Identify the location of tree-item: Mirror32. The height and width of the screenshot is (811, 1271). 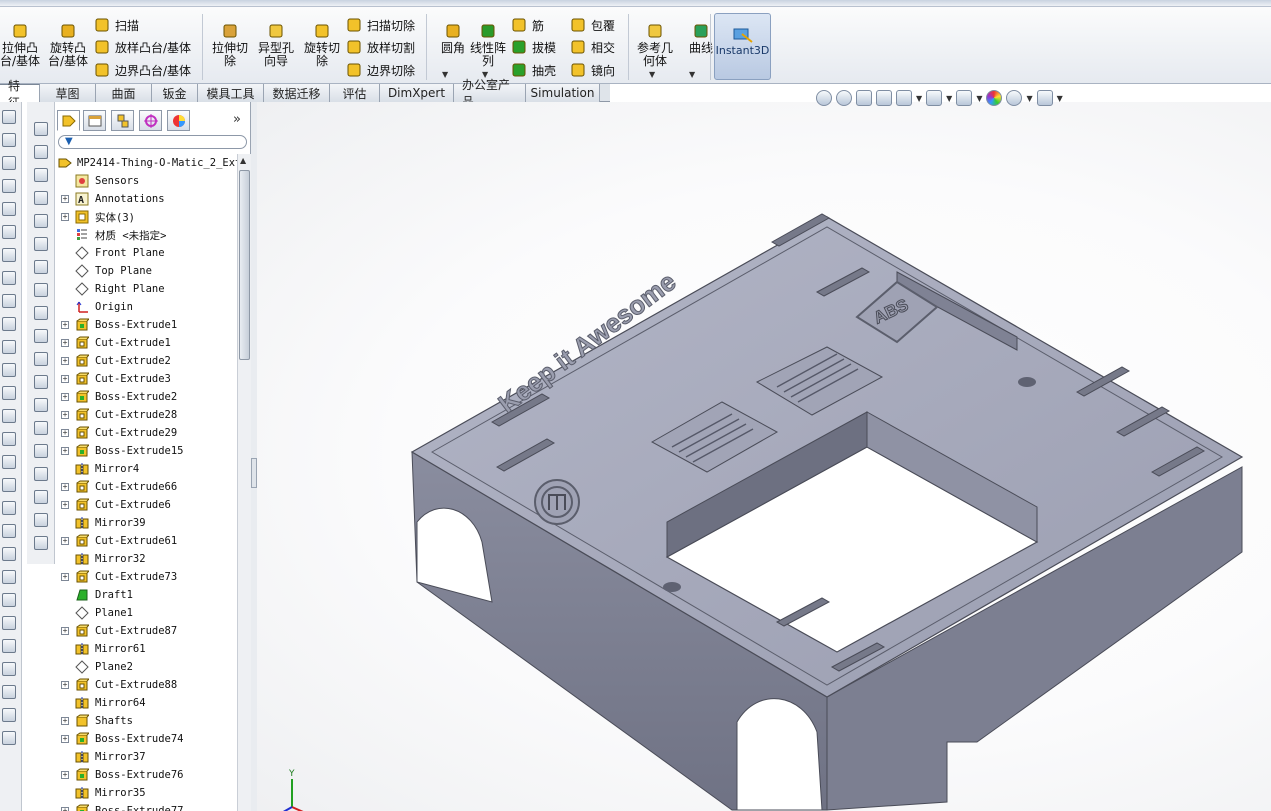
(146, 559).